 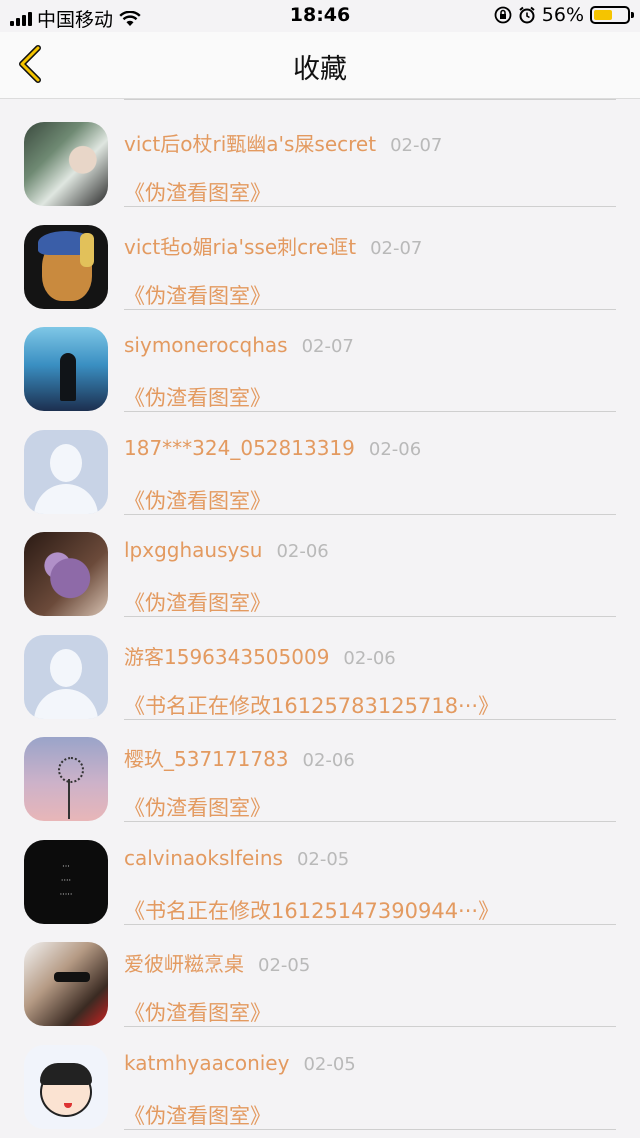 What do you see at coordinates (197, 1115) in the screenshot?
I see `book-title-link: 《伪渣看图室》` at bounding box center [197, 1115].